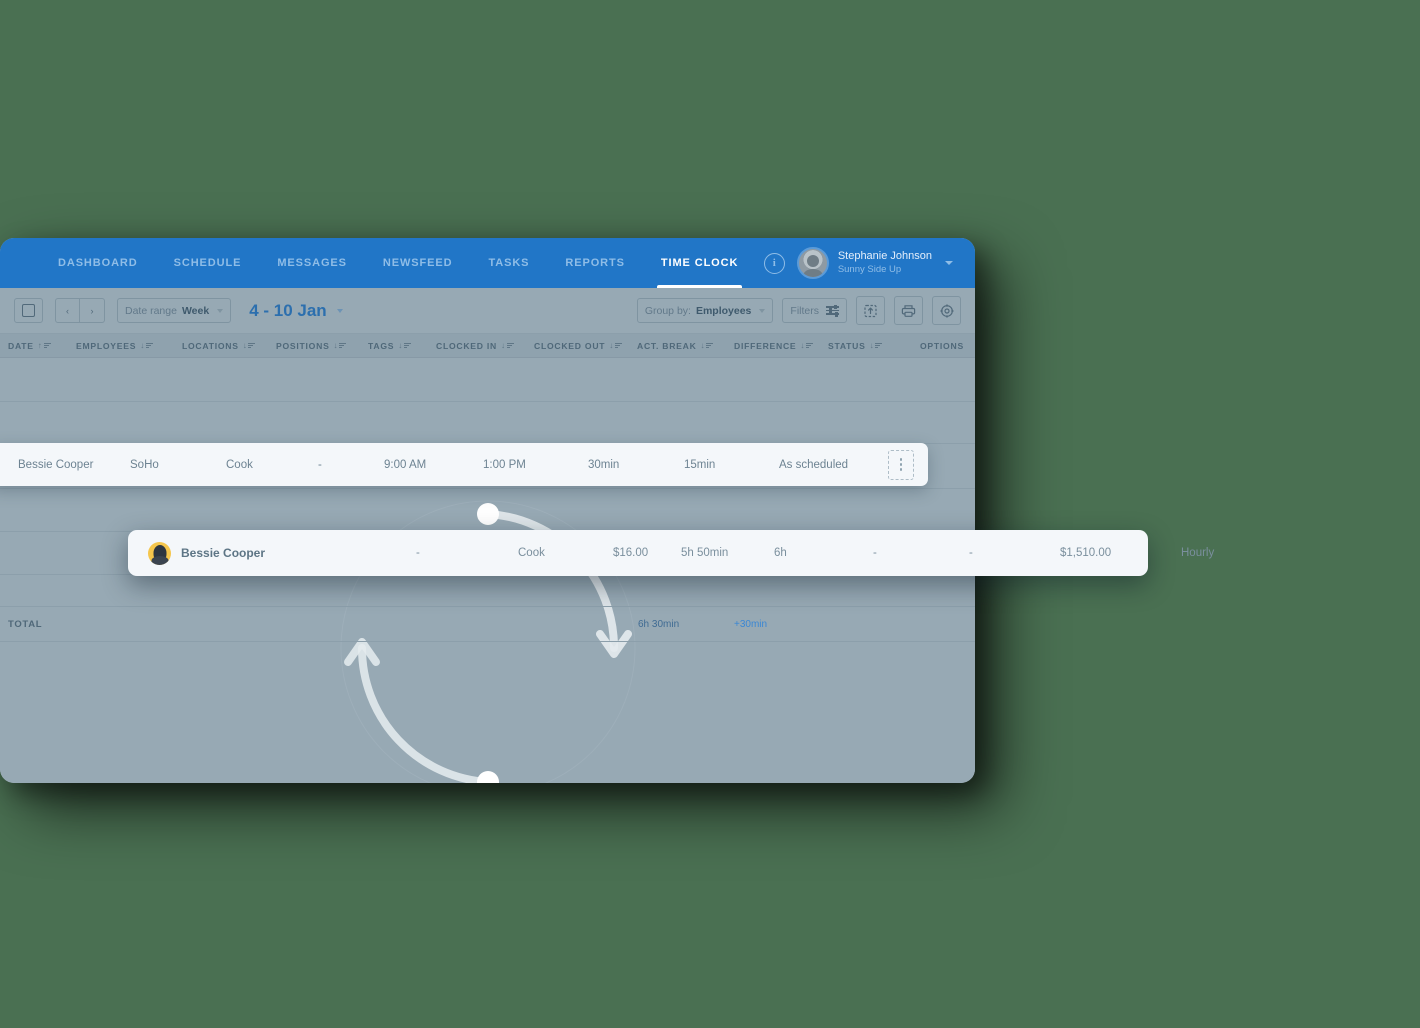 This screenshot has width=1420, height=1028. Describe the element at coordinates (675, 346) in the screenshot. I see `column-header-act-break: ACT. BREAK ↓` at that location.